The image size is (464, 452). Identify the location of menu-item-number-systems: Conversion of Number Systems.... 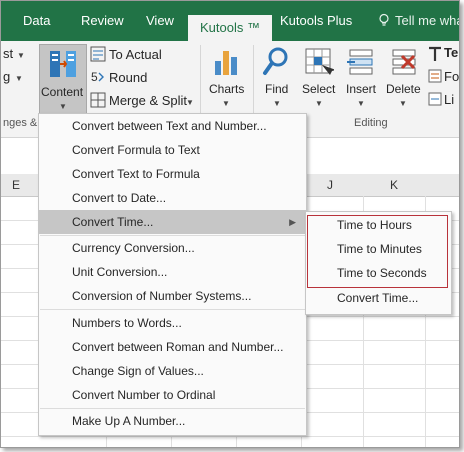
(172, 296).